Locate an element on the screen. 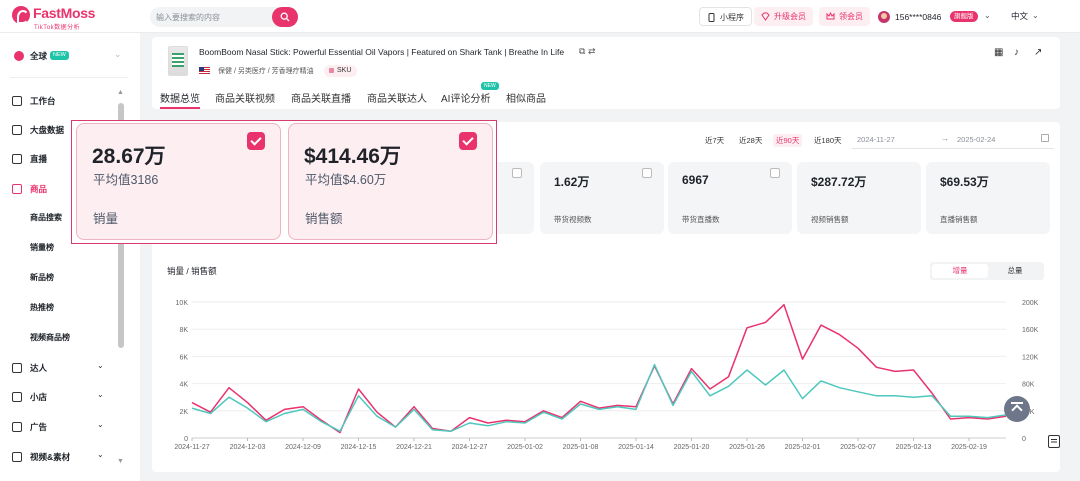 Image resolution: width=1080 pixels, height=481 pixels. avatar is located at coordinates (884, 17).